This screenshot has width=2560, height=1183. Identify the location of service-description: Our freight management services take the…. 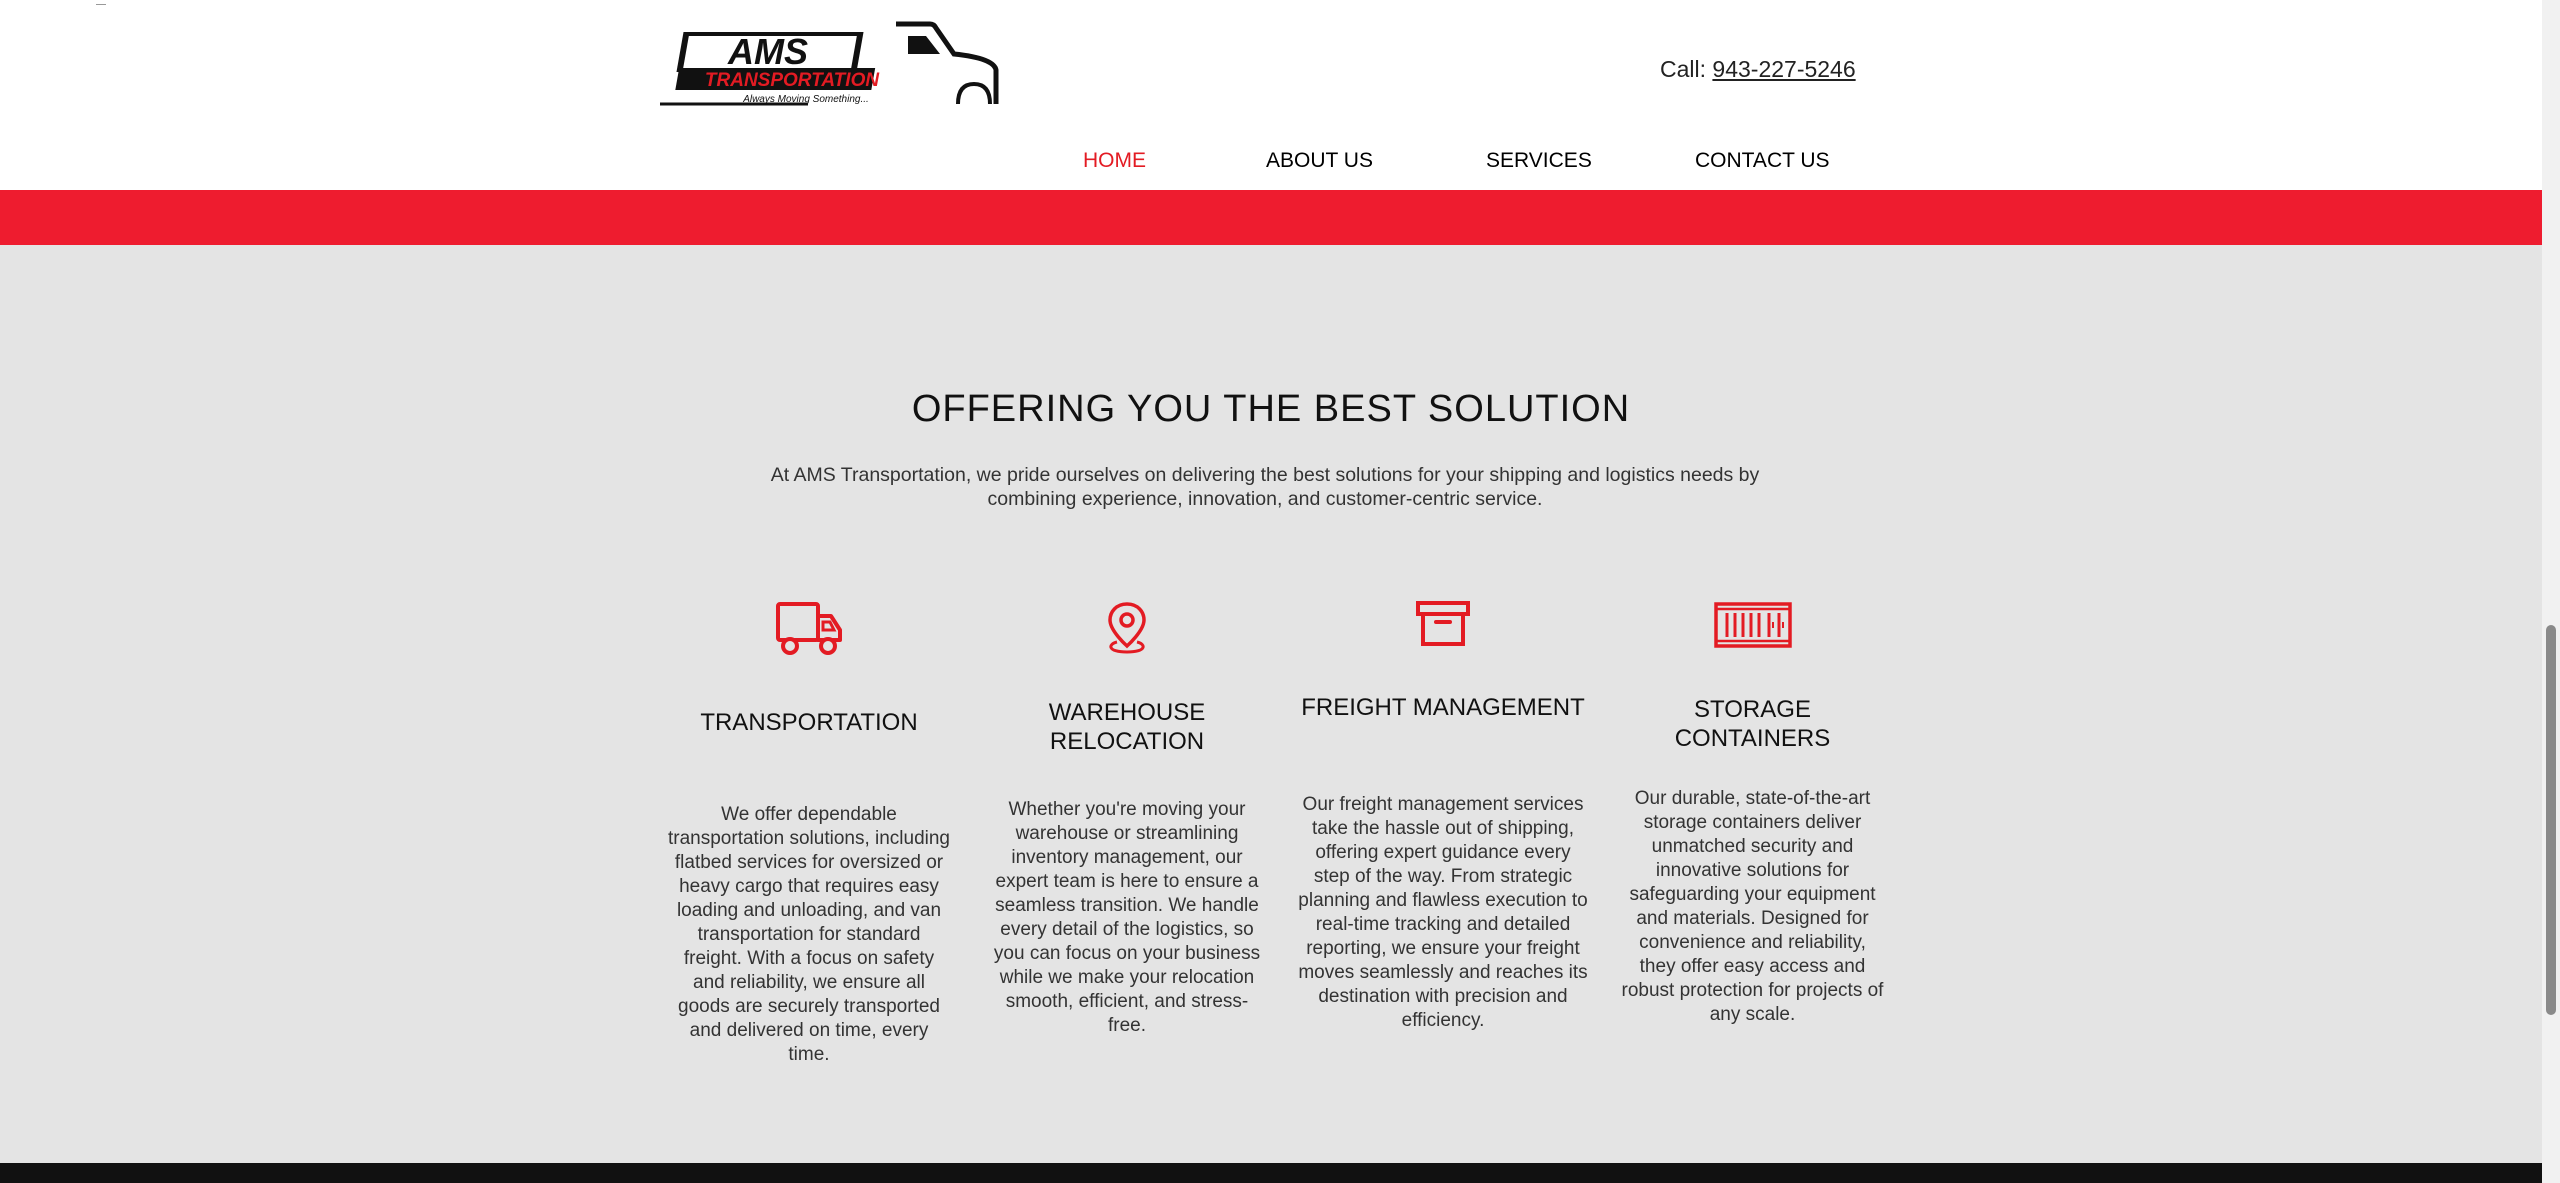
(1443, 912).